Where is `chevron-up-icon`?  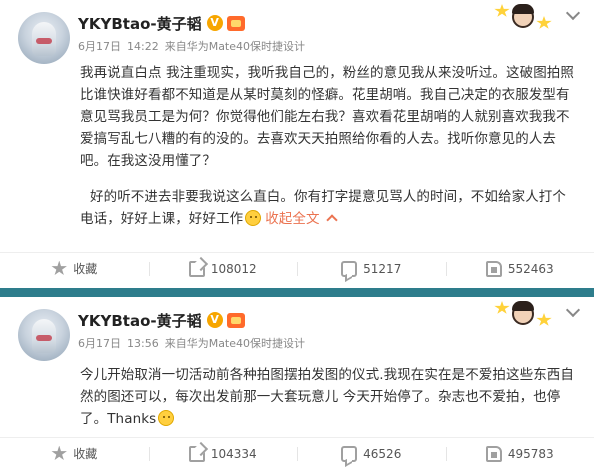
chevron-up-icon is located at coordinates (331, 220).